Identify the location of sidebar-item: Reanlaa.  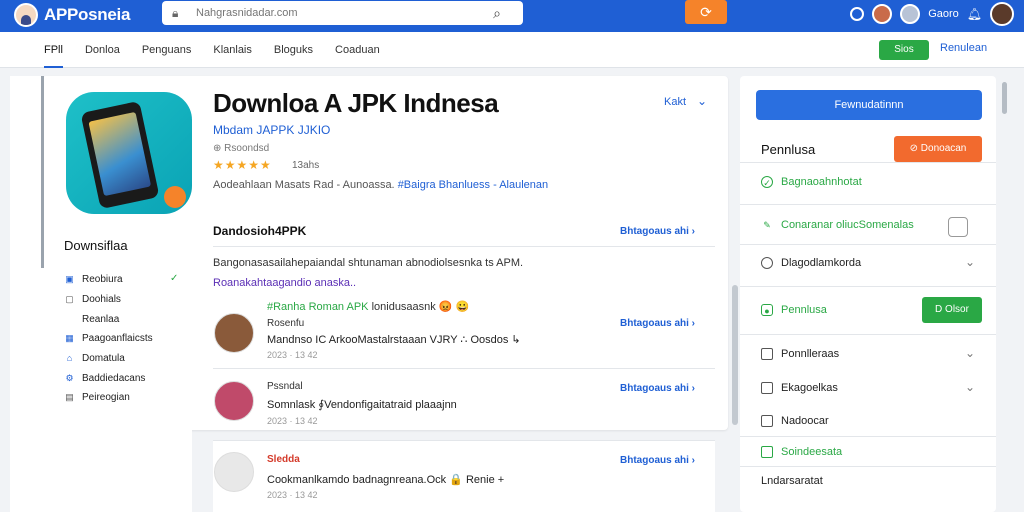
(100, 319).